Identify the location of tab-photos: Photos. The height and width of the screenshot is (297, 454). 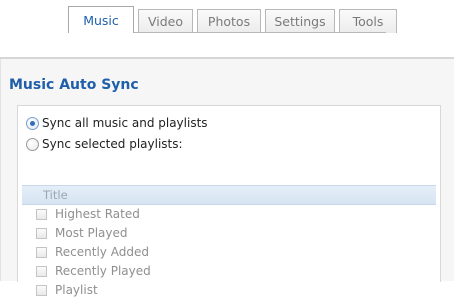
(229, 21).